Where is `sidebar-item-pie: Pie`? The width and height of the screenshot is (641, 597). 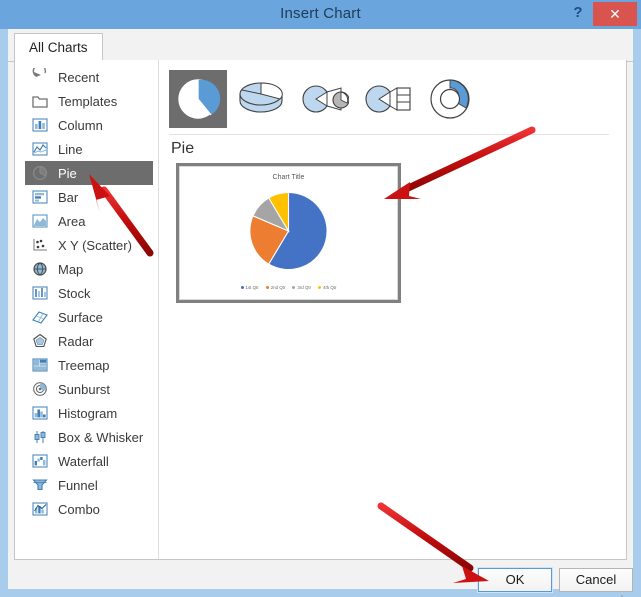 sidebar-item-pie: Pie is located at coordinates (89, 173).